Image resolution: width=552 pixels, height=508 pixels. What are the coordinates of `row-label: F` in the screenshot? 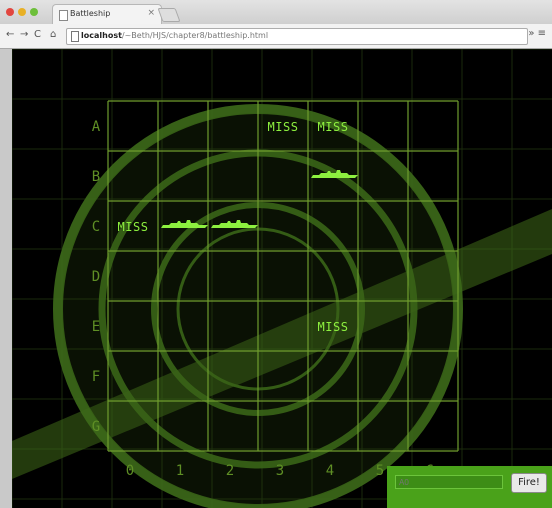 It's located at (96, 377).